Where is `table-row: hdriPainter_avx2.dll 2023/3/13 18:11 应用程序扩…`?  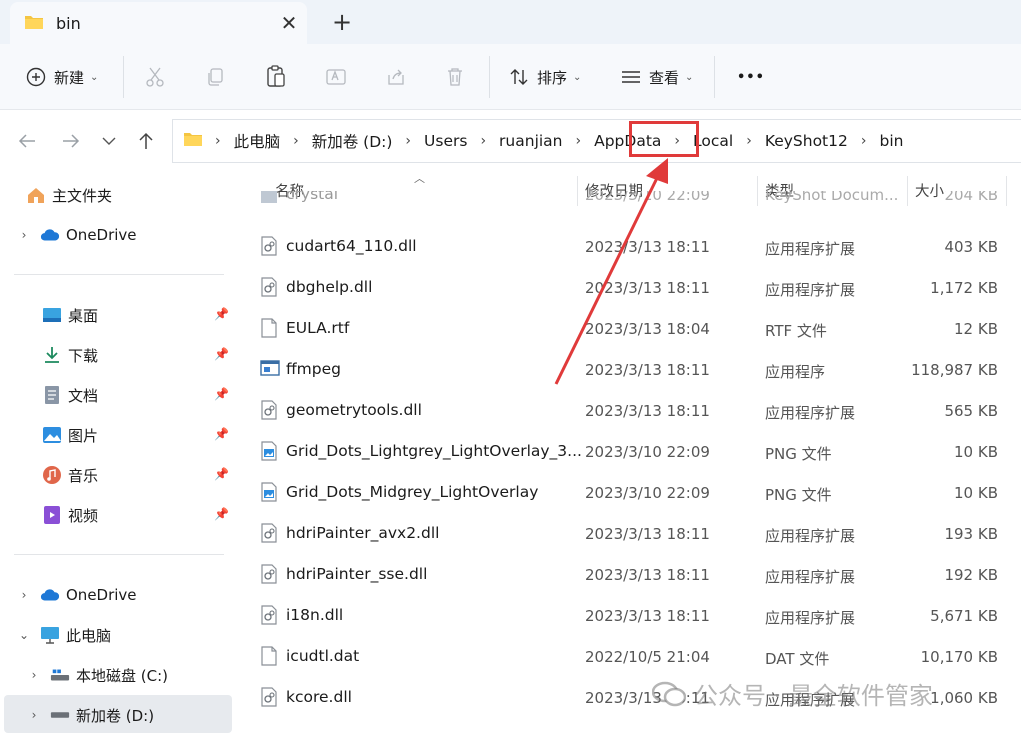
table-row: hdriPainter_avx2.dll 2023/3/13 18:11 应用程序扩… is located at coordinates (630, 533).